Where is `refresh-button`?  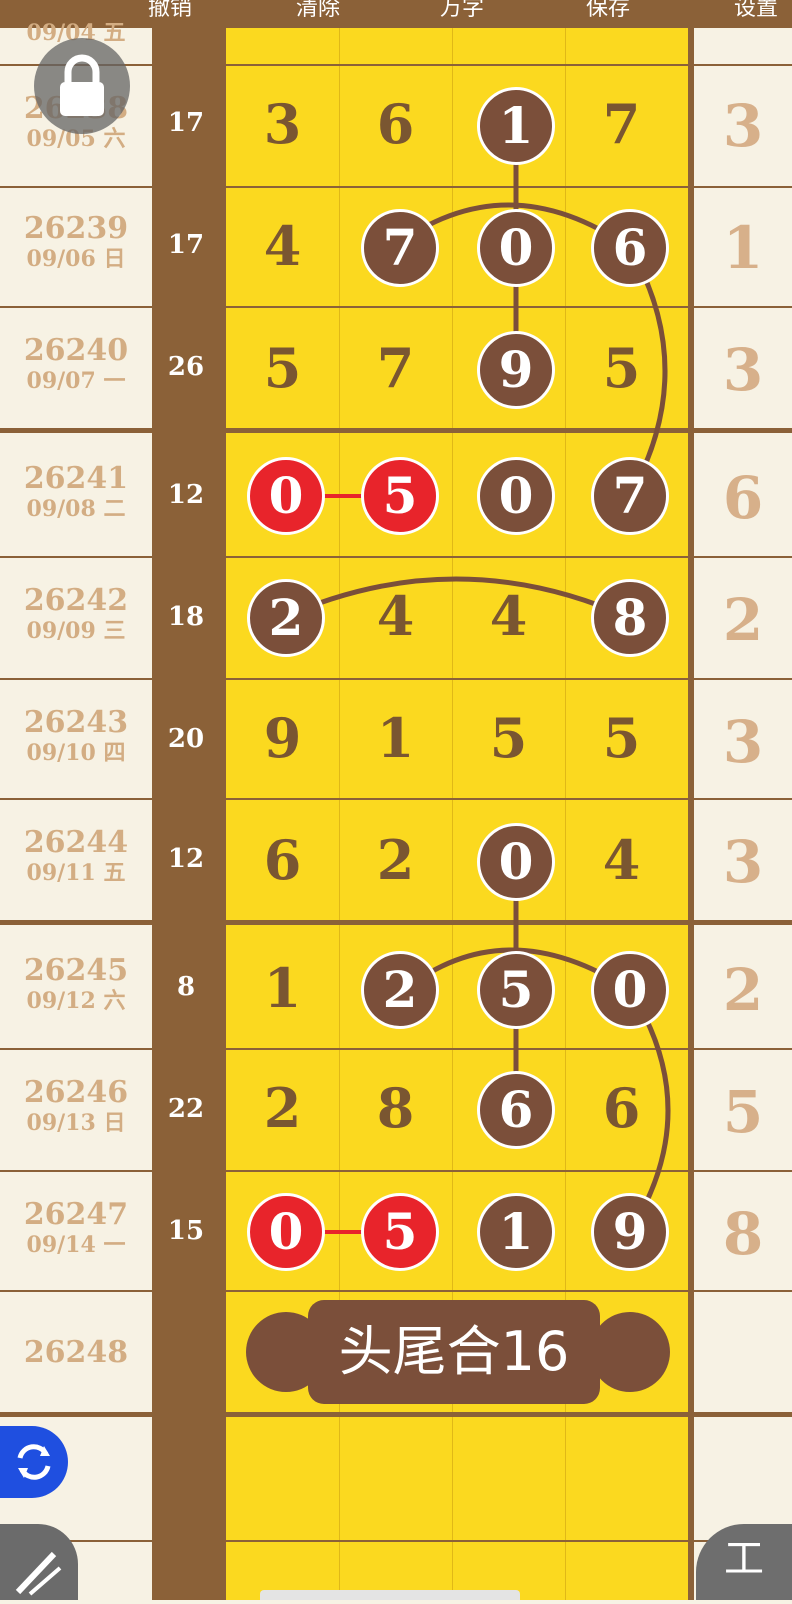 refresh-button is located at coordinates (34, 1462).